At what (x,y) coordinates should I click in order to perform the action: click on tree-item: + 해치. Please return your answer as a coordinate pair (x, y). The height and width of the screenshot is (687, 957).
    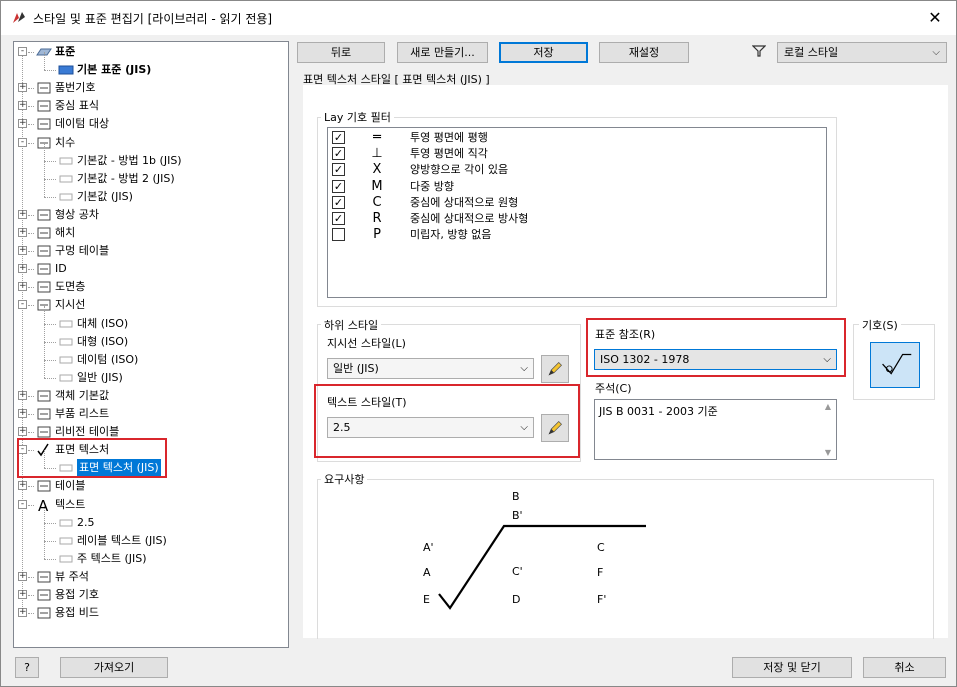
    Looking at the image, I should click on (149, 233).